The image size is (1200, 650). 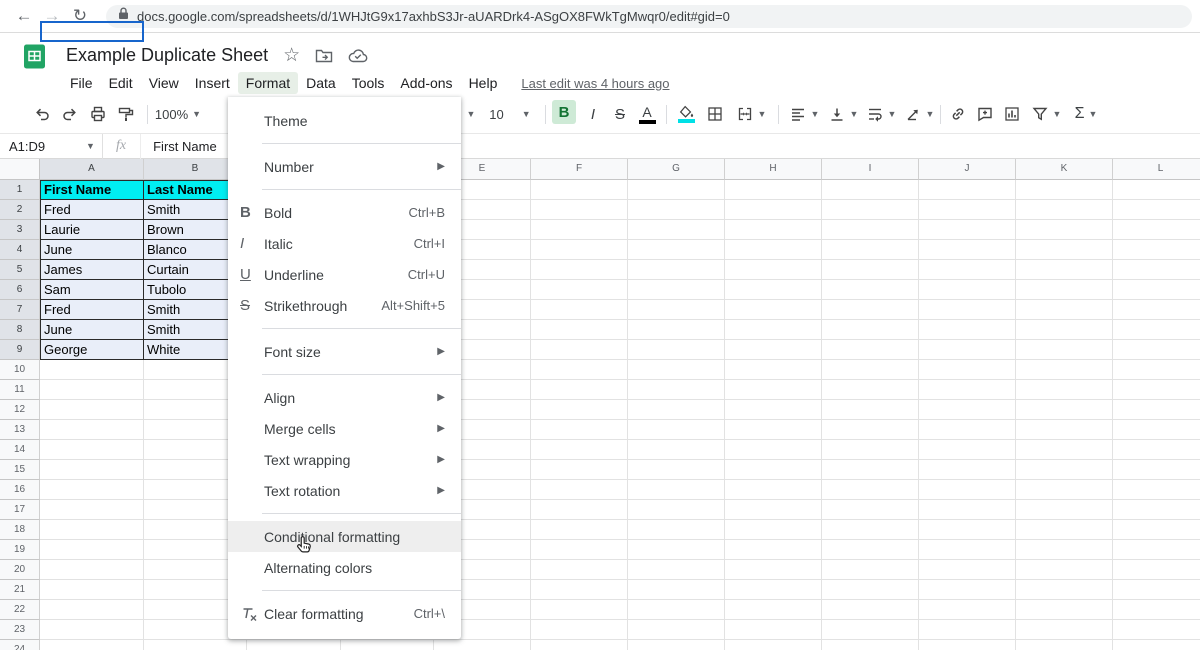 What do you see at coordinates (482, 645) in the screenshot?
I see `cell-E24` at bounding box center [482, 645].